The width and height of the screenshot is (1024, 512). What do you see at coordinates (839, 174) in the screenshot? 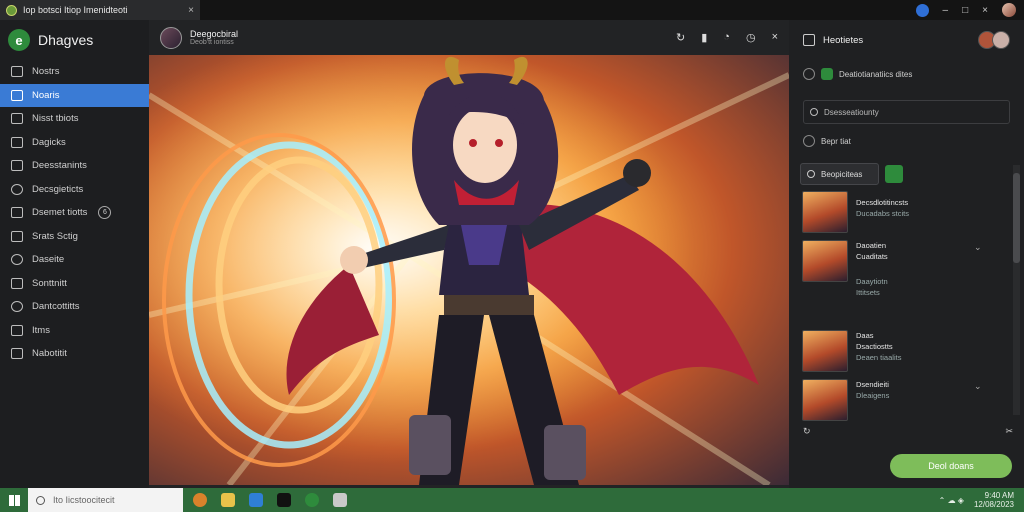
I see `filter-search-input: Beopiciteas` at bounding box center [839, 174].